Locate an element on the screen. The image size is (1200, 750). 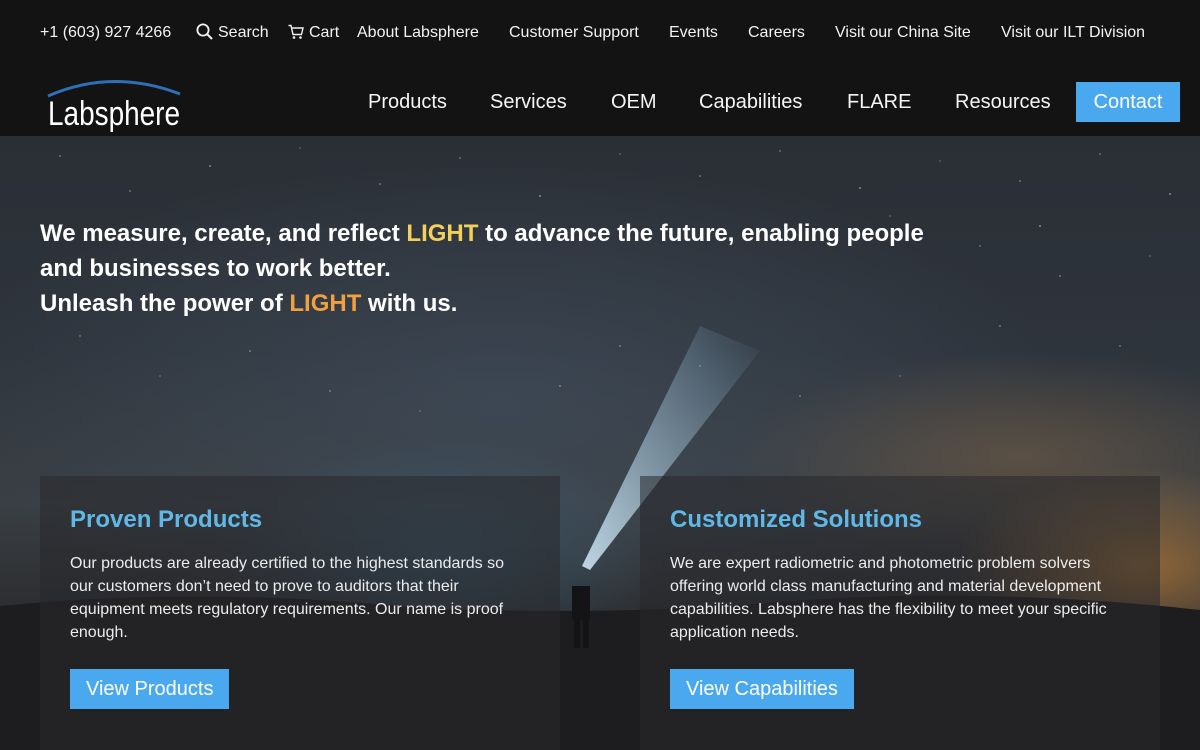
tagline-part: Unleash the power of is located at coordinates (165, 303).